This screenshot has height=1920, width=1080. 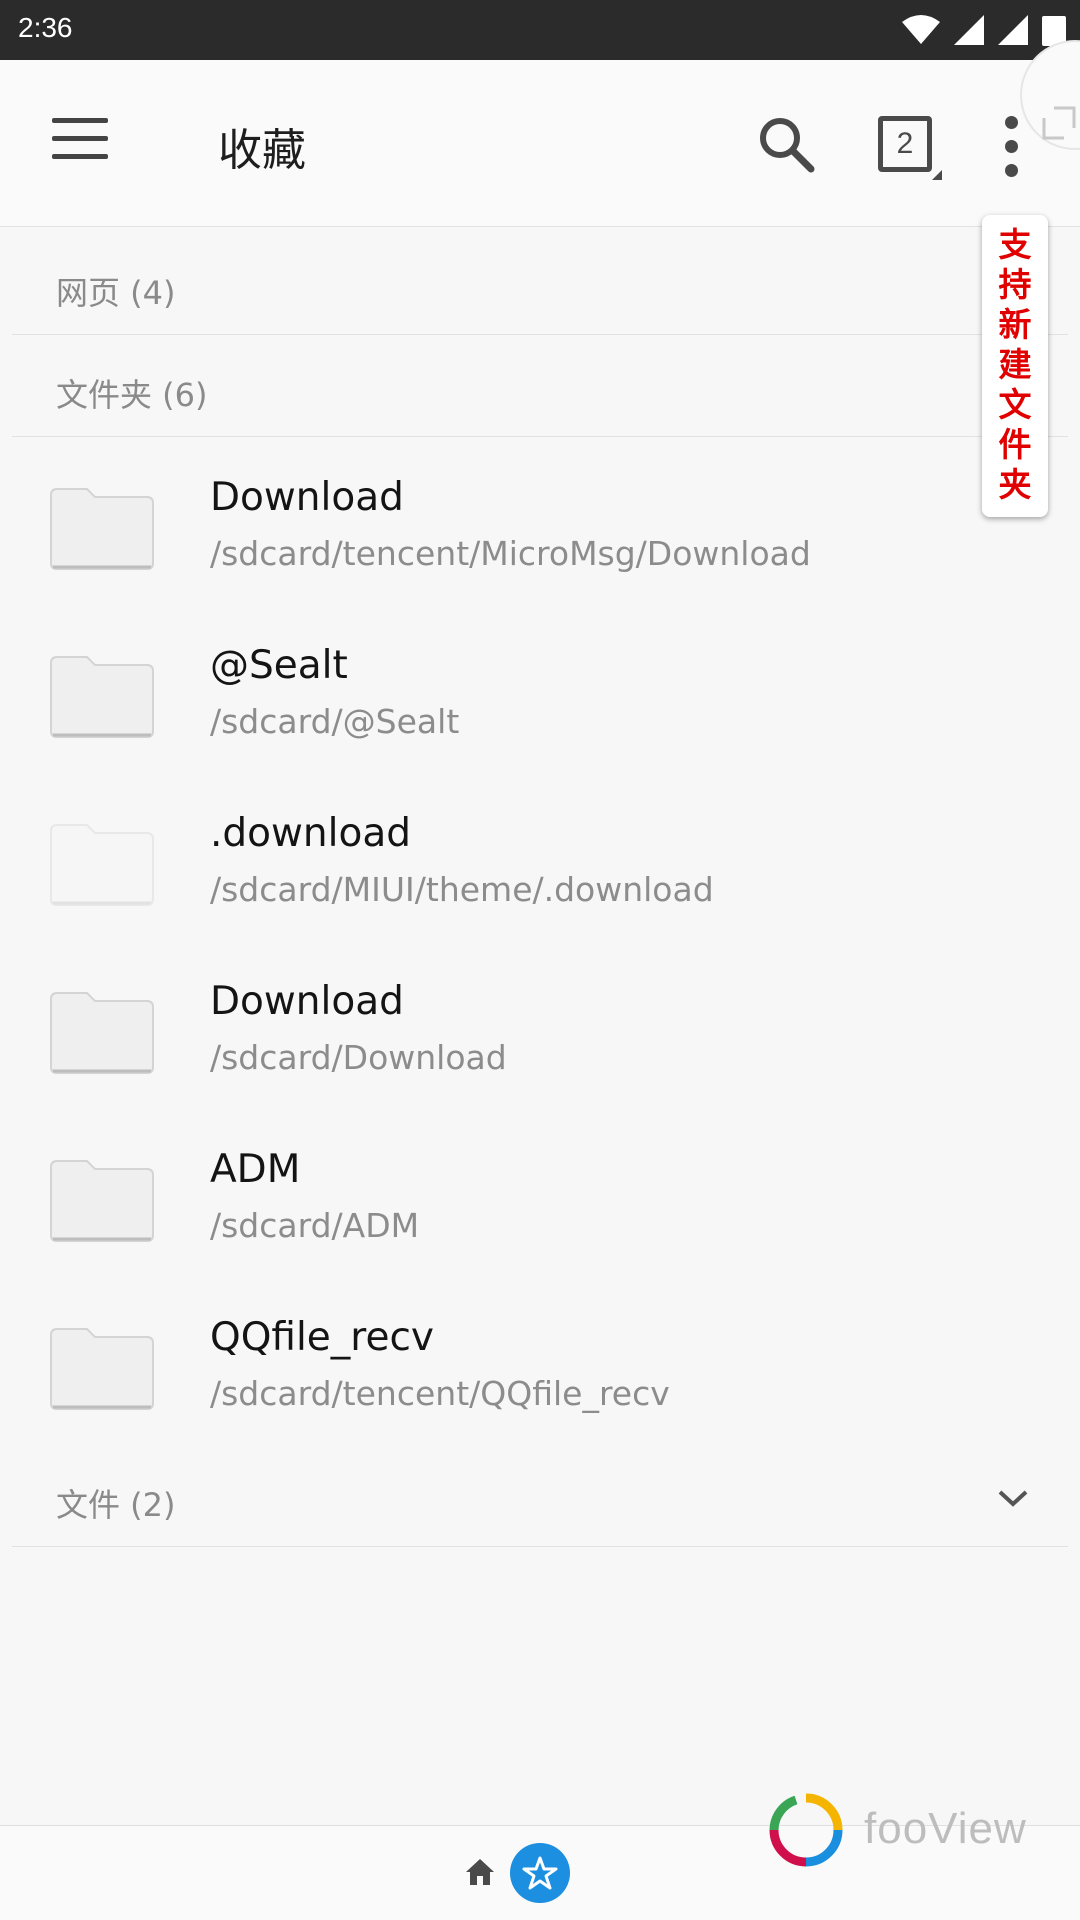 What do you see at coordinates (116, 293) in the screenshot?
I see `section-webpages-label: 网页 (4)` at bounding box center [116, 293].